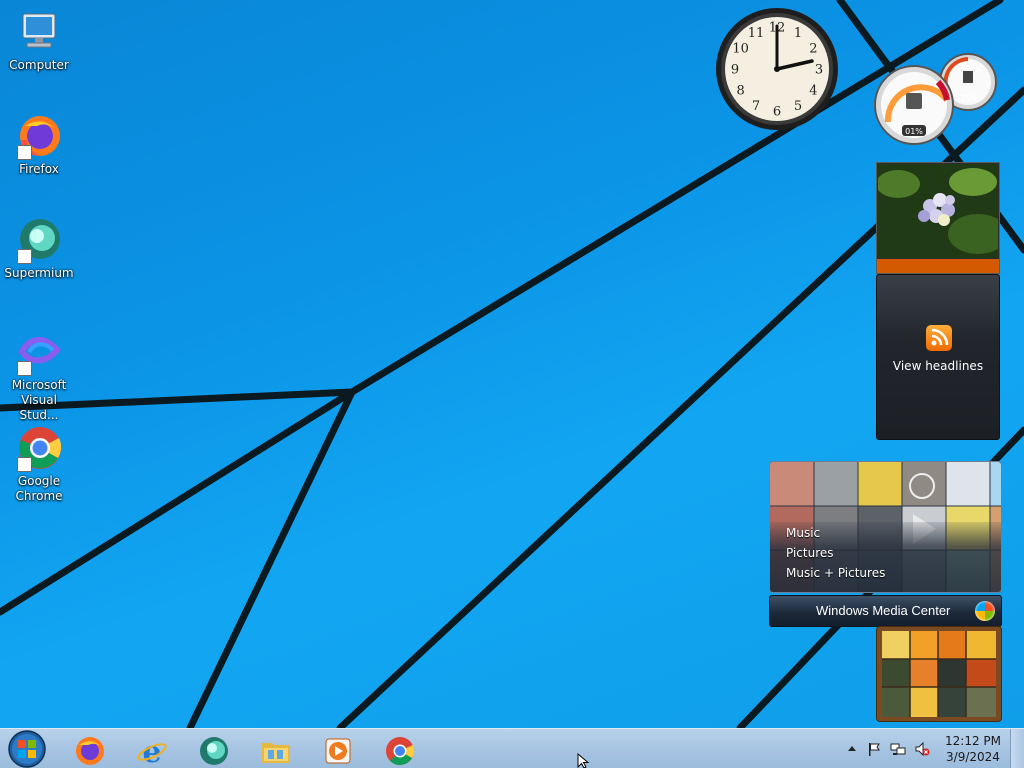  Describe the element at coordinates (937, 100) in the screenshot. I see `cpu-meter-gadget: 25% 01%` at that location.